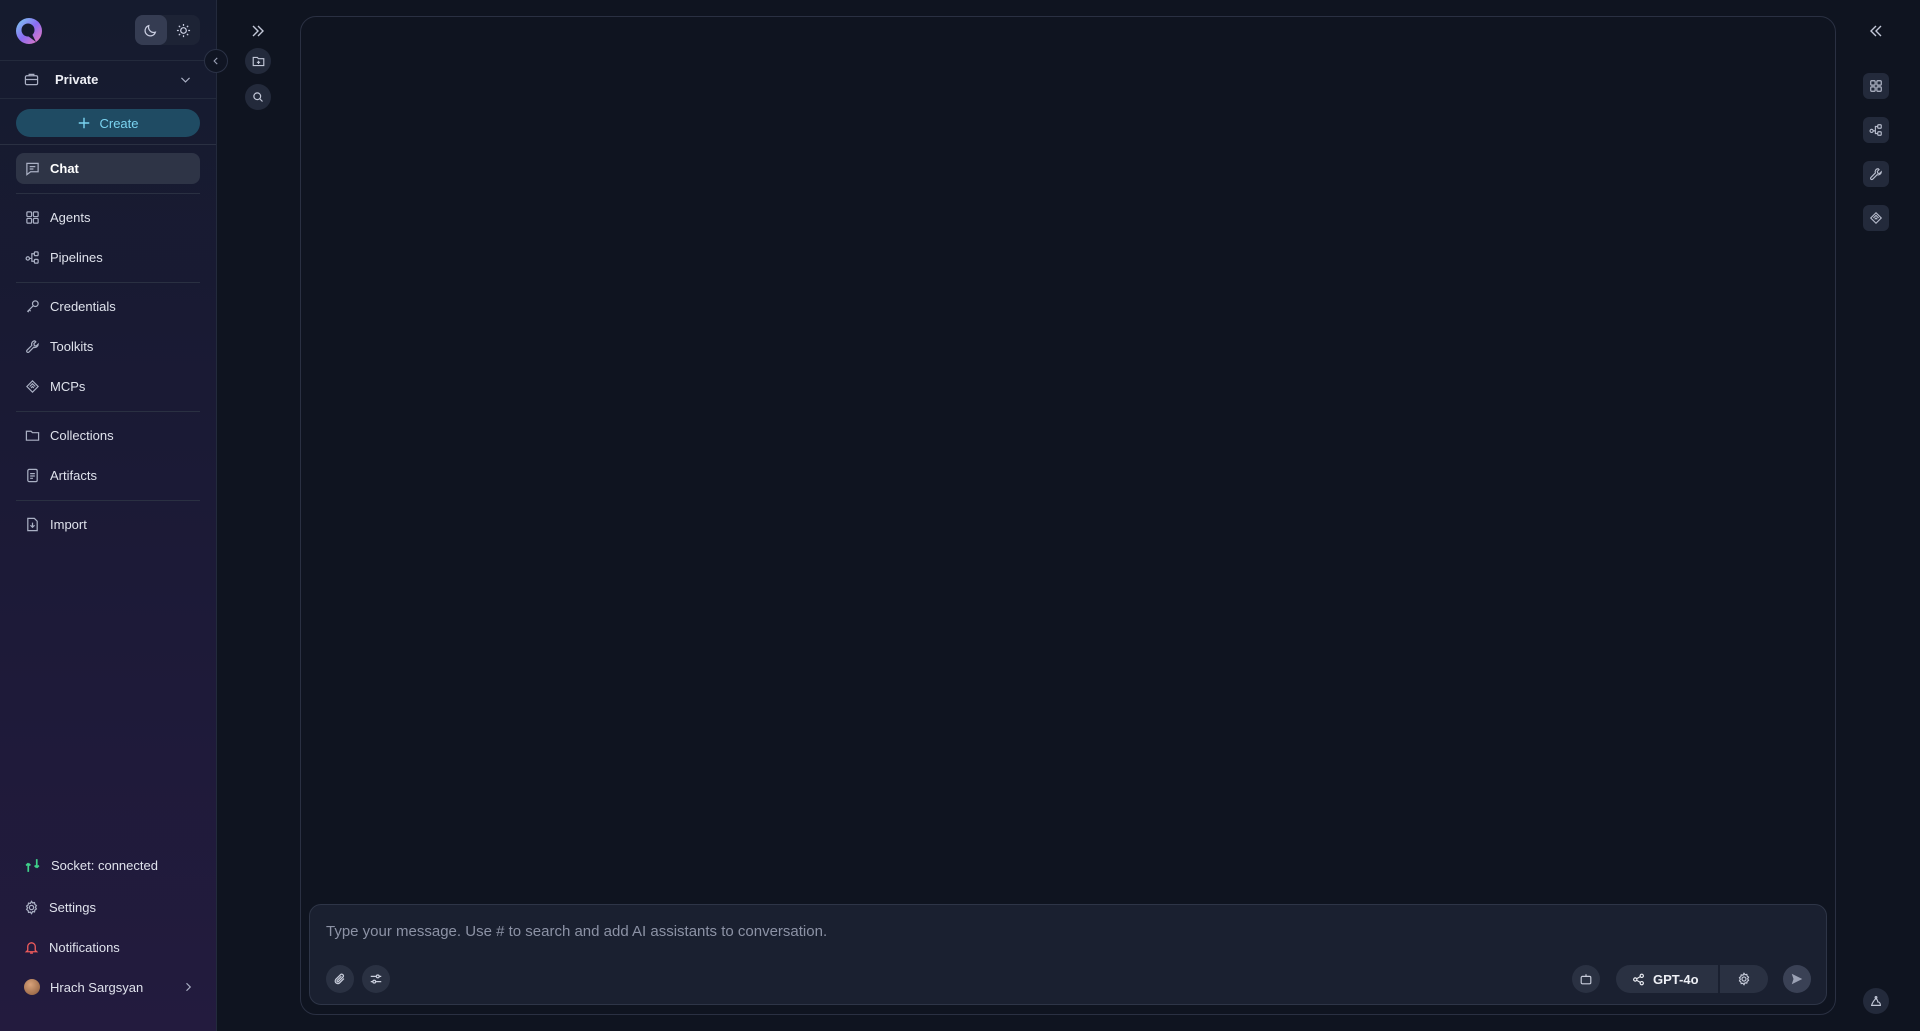  I want to click on sliders-icon, so click(376, 979).